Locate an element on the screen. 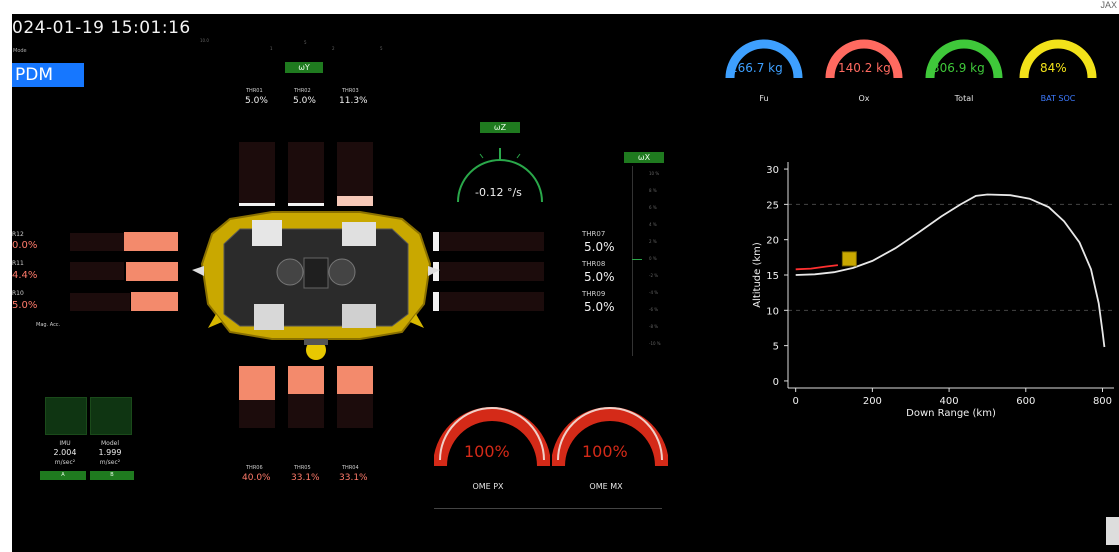 Image resolution: width=1119 pixels, height=552 pixels. x-tick-label: 600 is located at coordinates (1025, 401).